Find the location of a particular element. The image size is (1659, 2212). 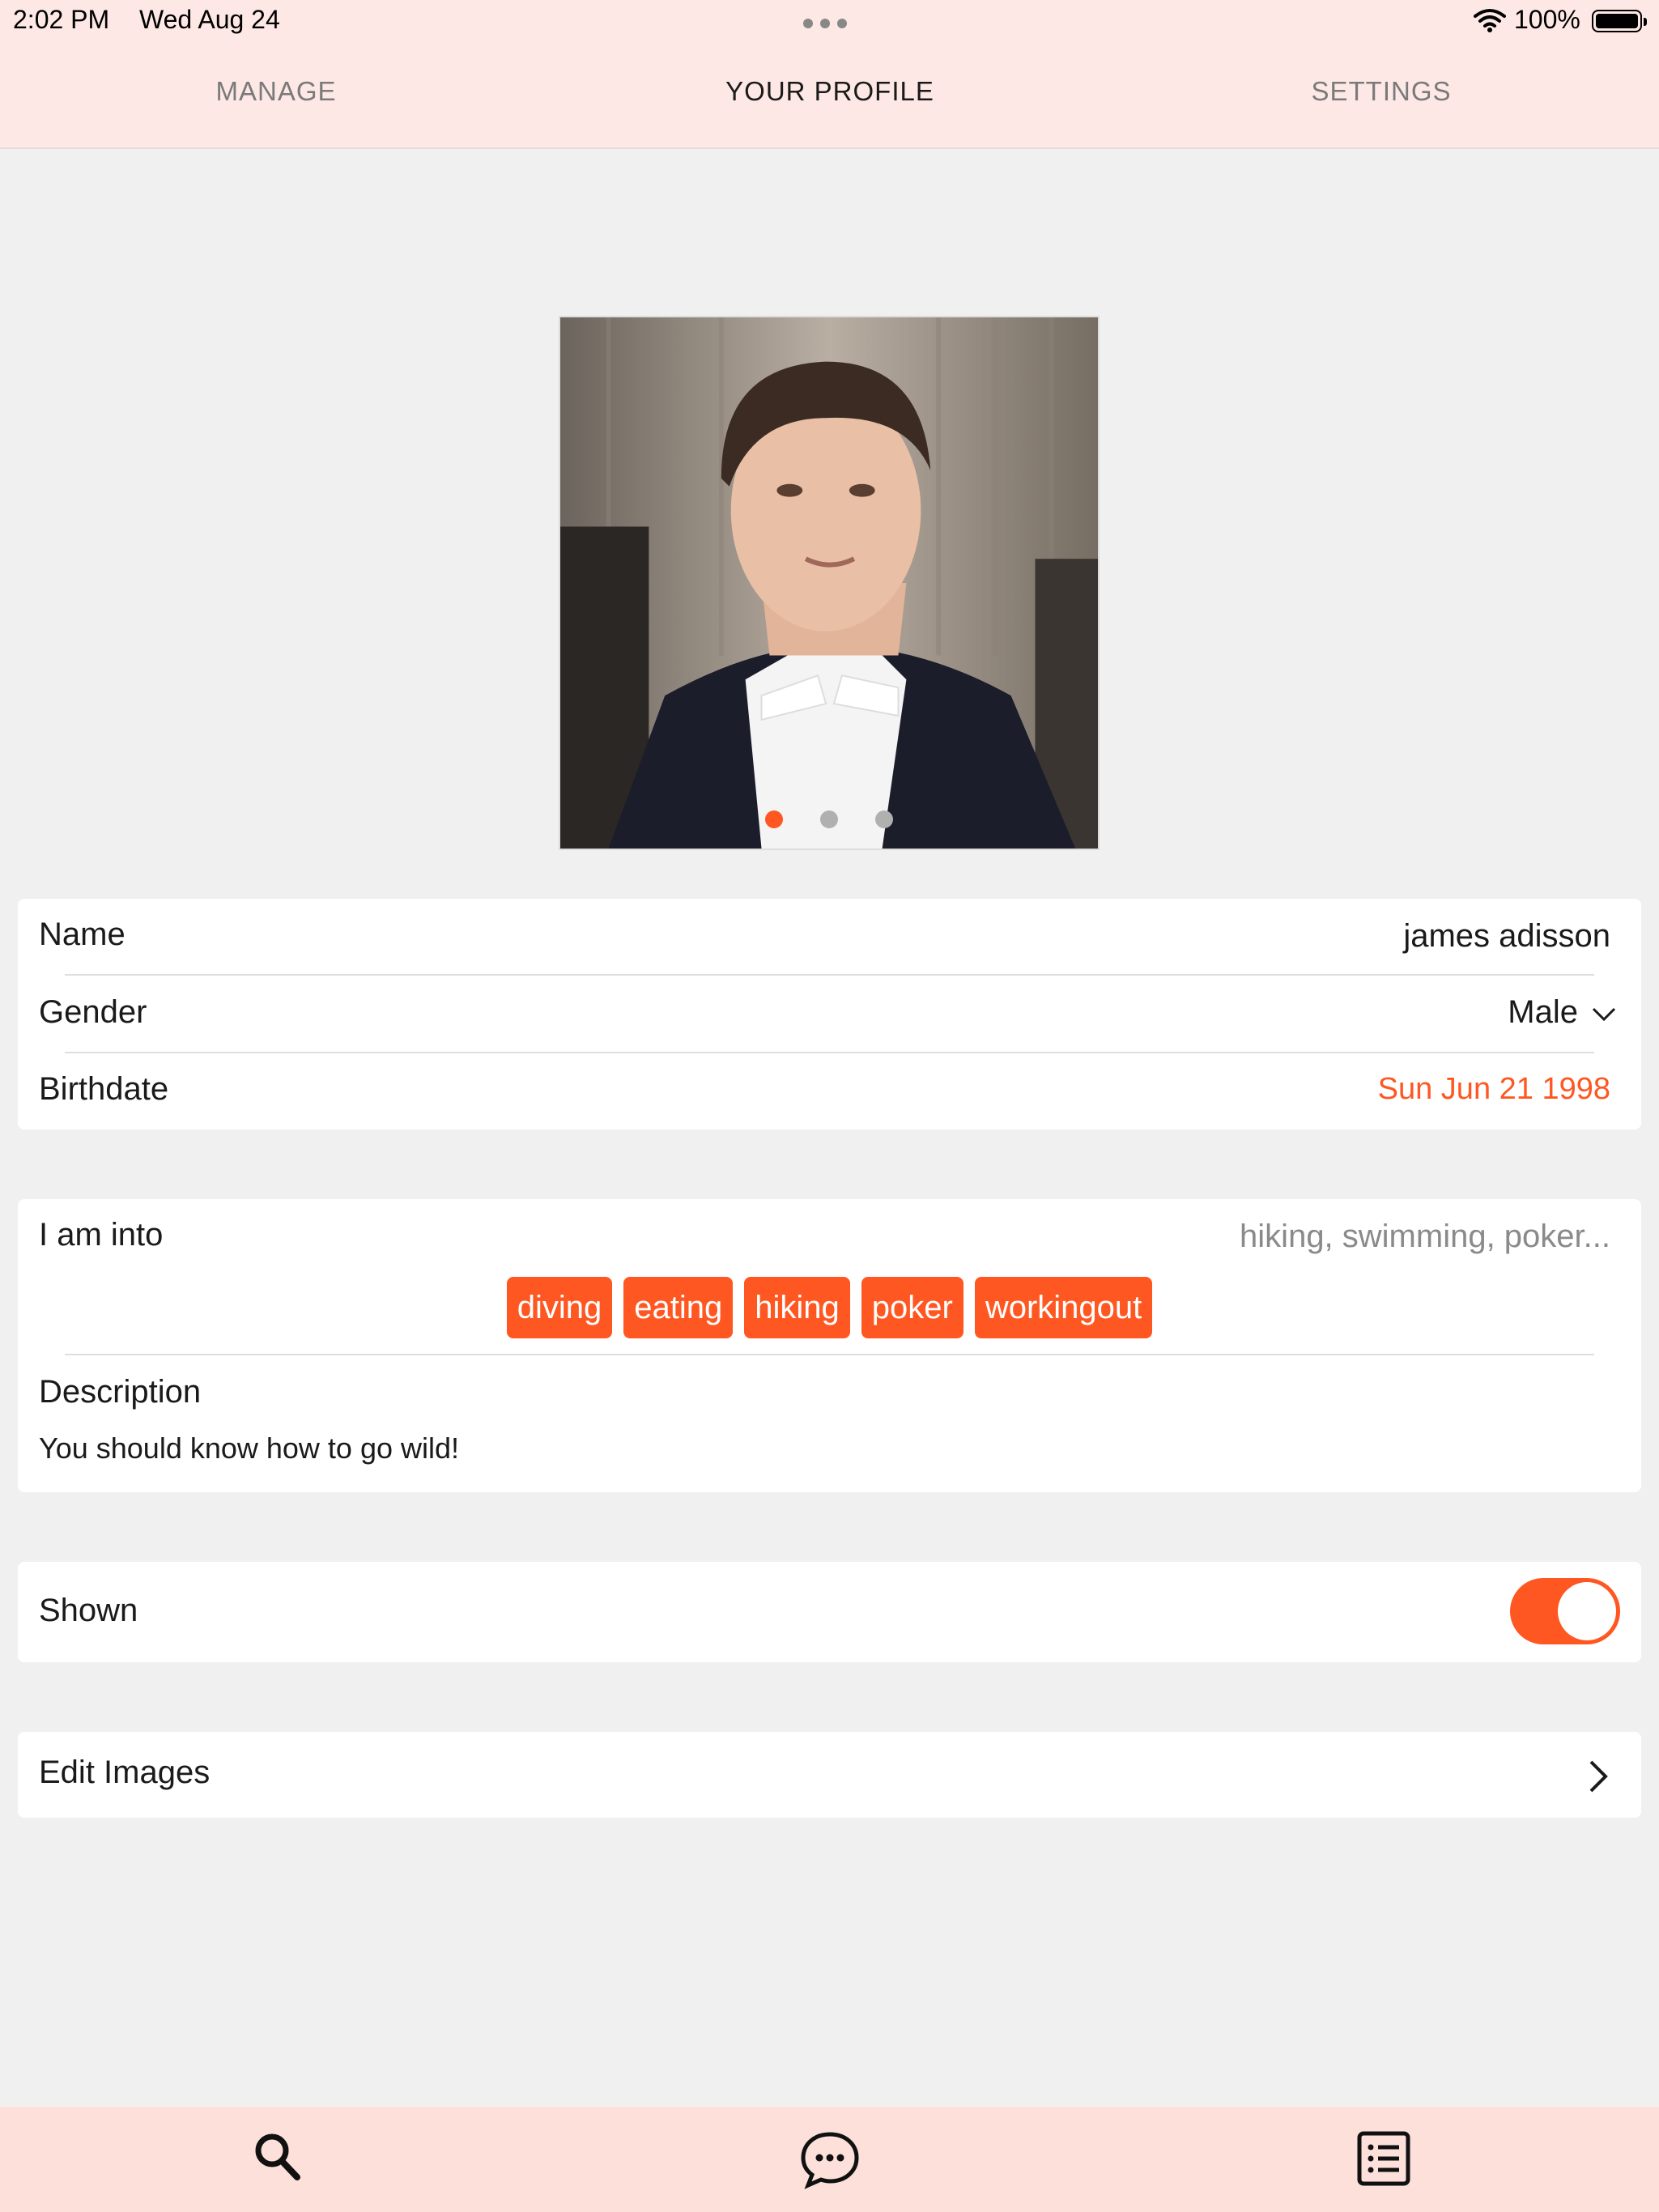

interest-tag: poker is located at coordinates (912, 1307).